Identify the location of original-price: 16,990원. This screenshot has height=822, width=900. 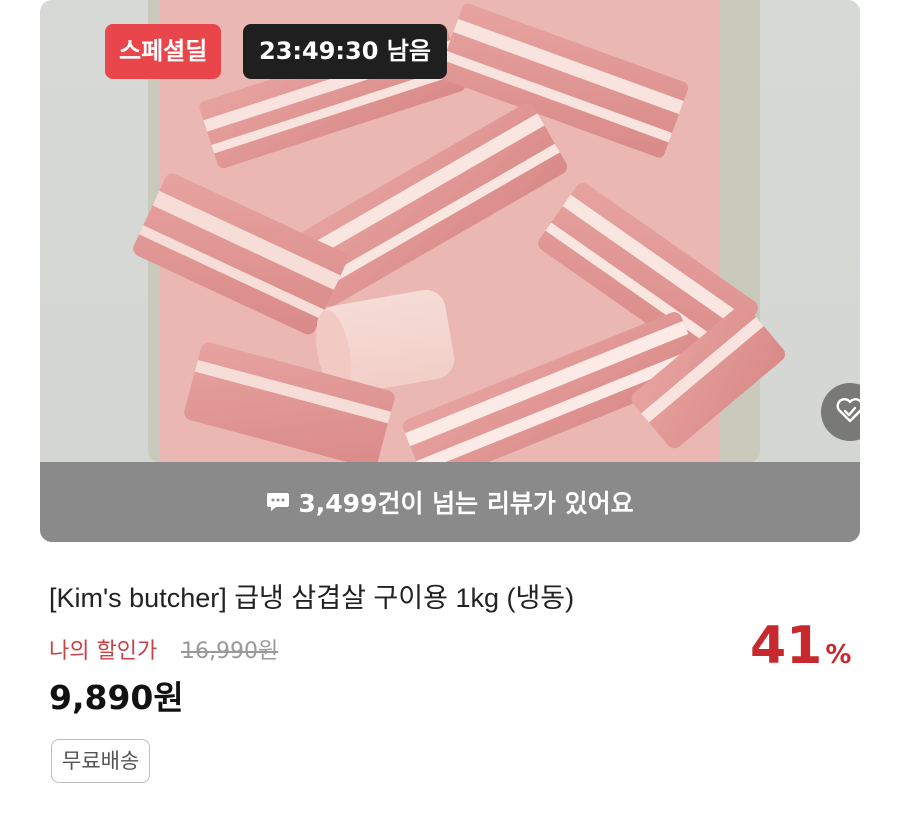
(230, 651).